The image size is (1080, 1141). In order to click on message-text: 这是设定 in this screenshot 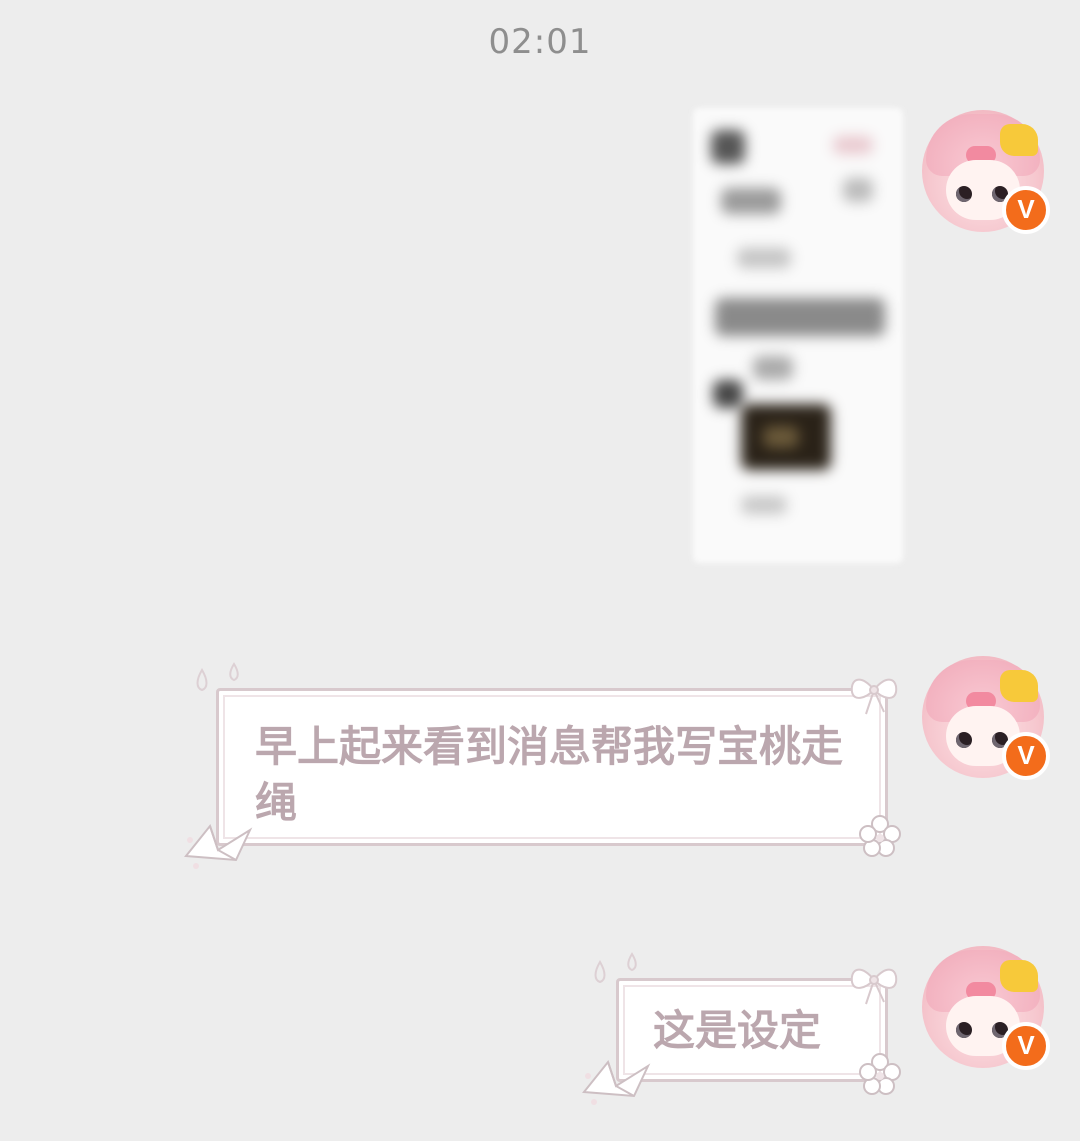, I will do `click(737, 1030)`.